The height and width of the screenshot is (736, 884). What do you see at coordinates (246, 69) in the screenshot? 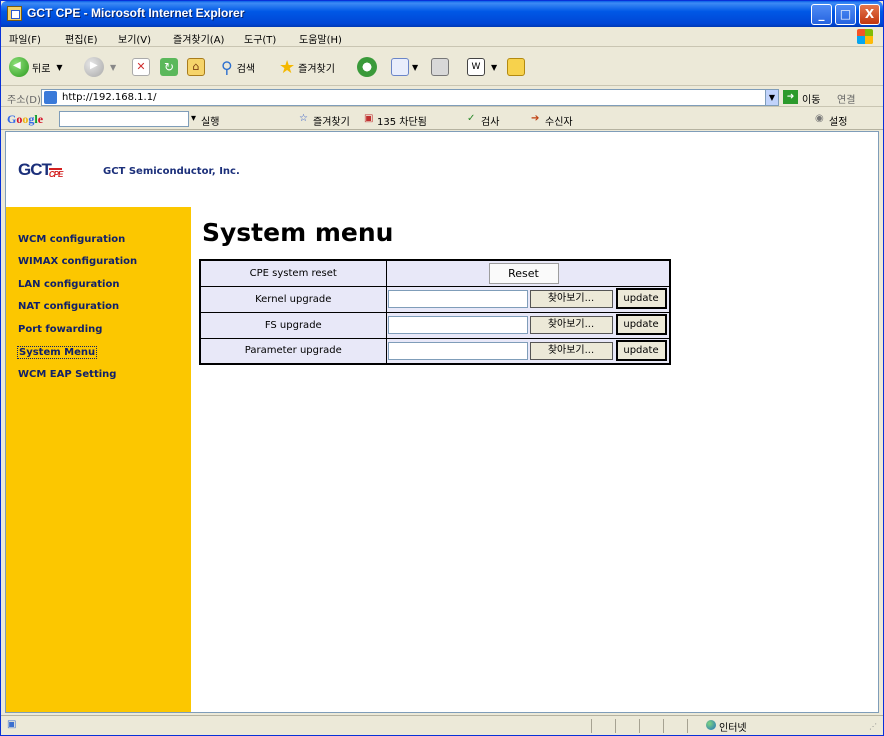
I see `search-label: 검색` at bounding box center [246, 69].